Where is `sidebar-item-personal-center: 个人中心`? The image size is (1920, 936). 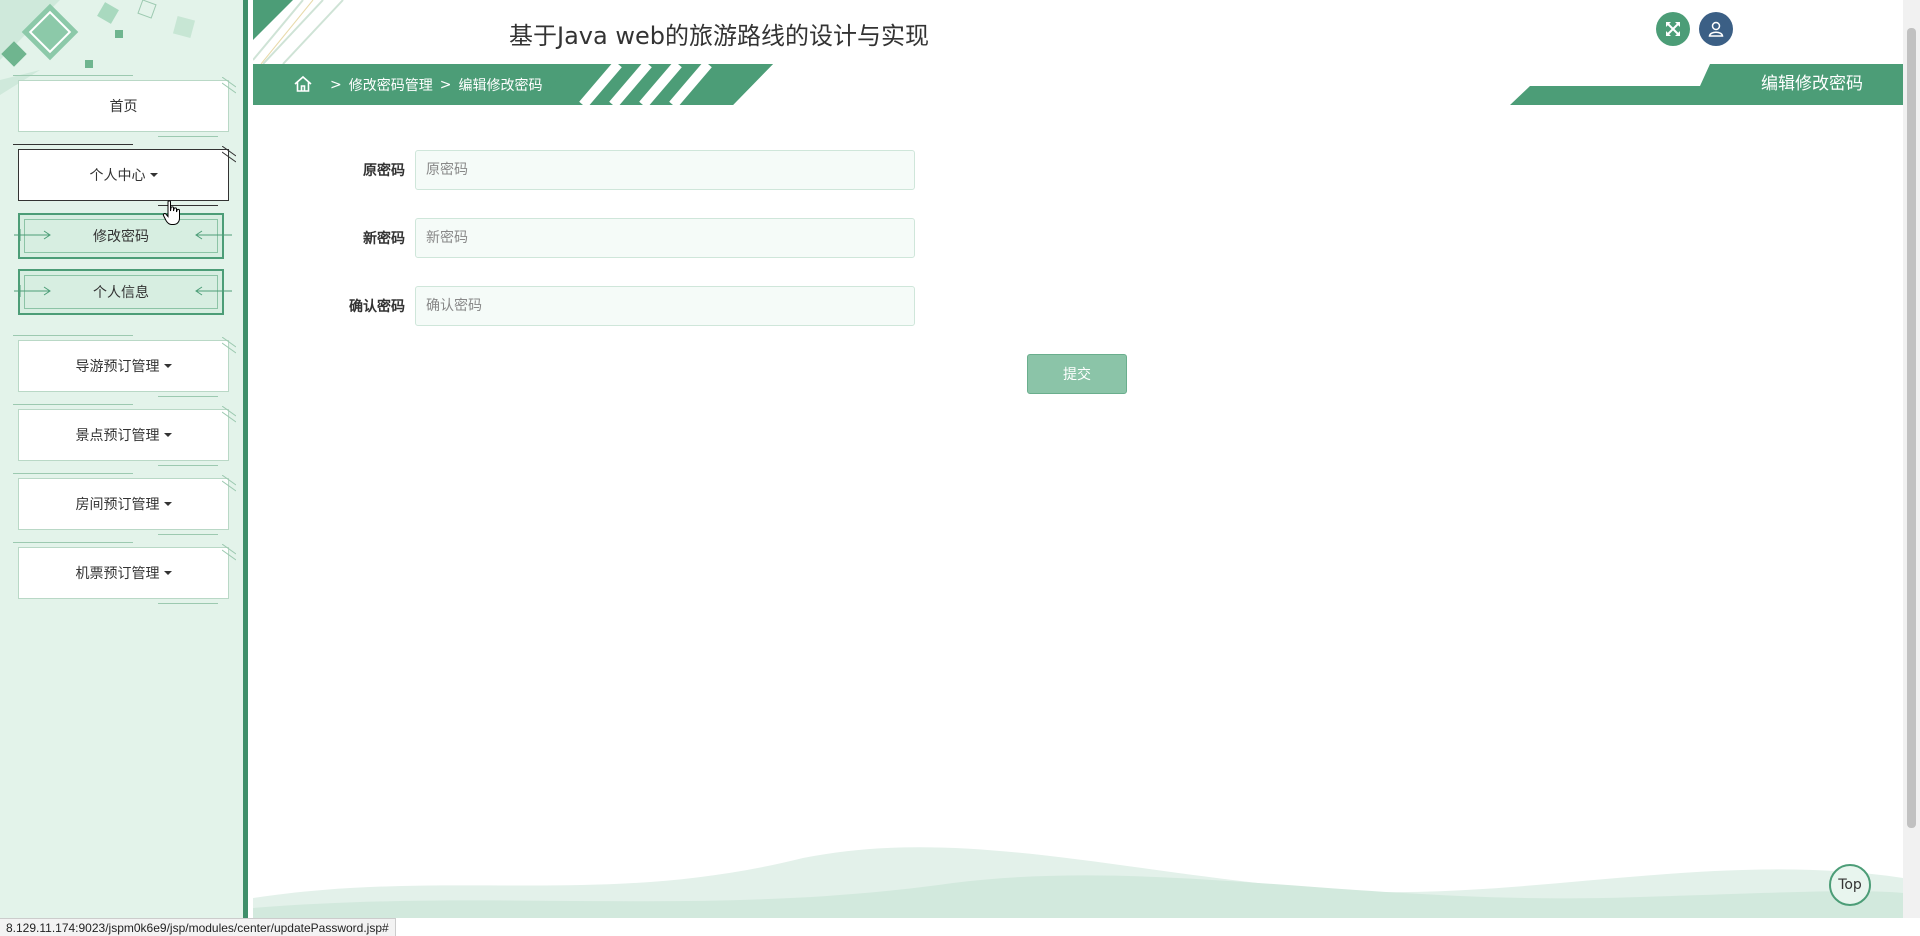 sidebar-item-personal-center: 个人中心 is located at coordinates (124, 175).